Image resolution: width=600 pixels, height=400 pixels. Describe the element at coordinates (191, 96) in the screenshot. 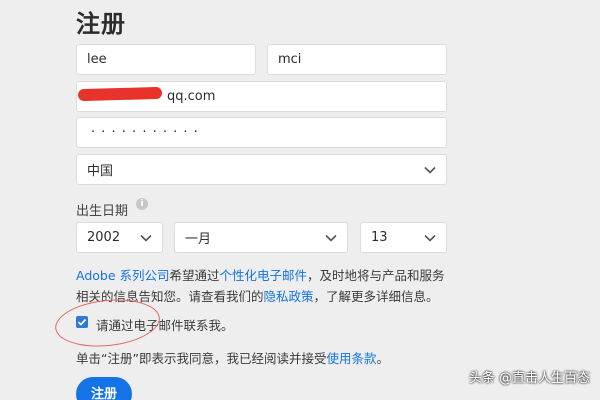

I see `email-input-value: qq.com` at that location.